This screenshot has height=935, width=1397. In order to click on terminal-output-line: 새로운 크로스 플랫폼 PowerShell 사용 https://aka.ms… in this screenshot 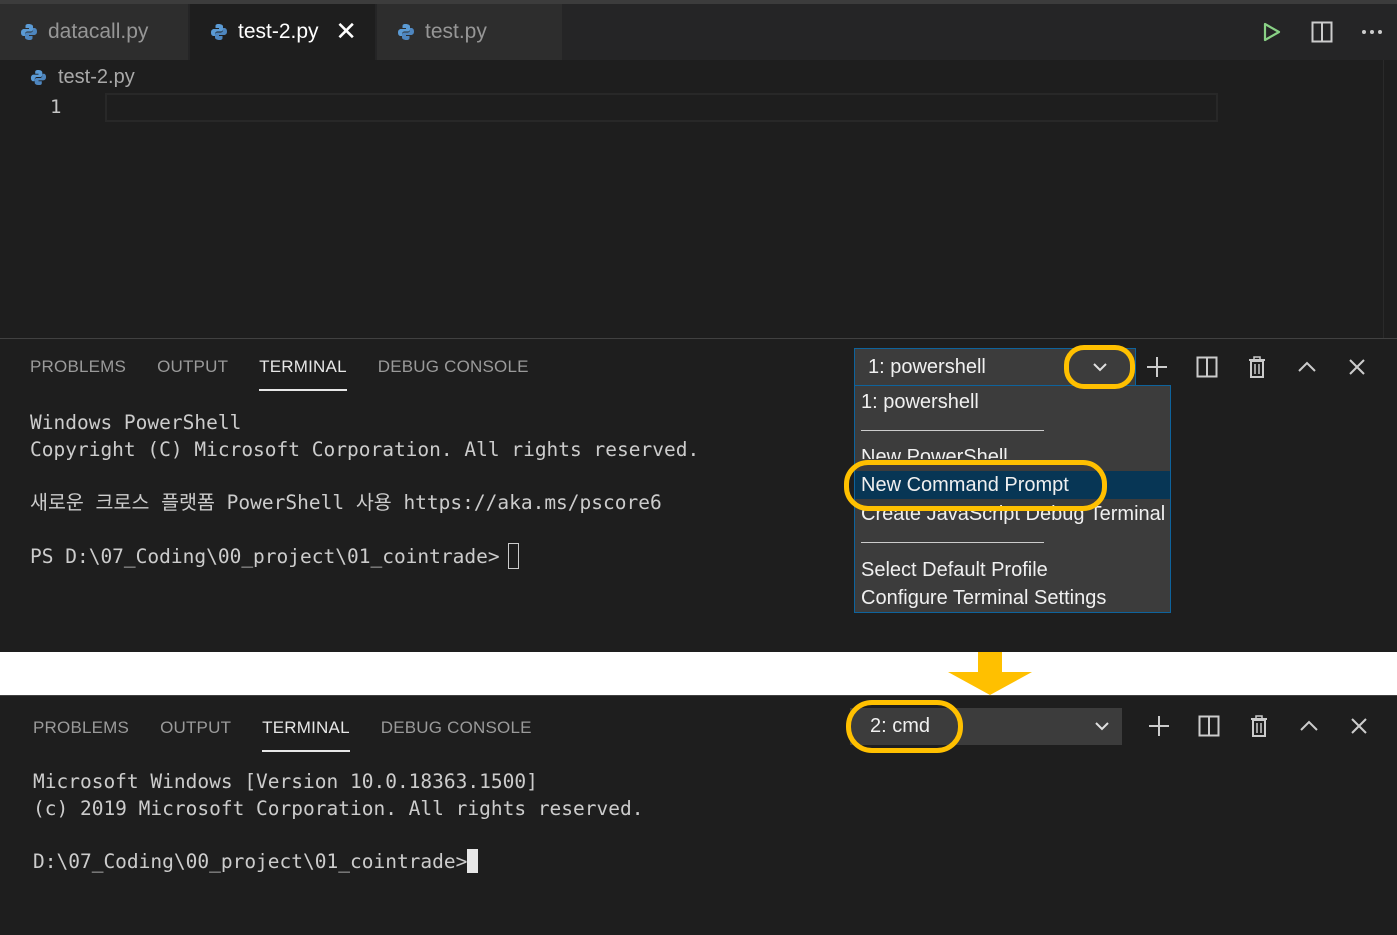, I will do `click(346, 502)`.